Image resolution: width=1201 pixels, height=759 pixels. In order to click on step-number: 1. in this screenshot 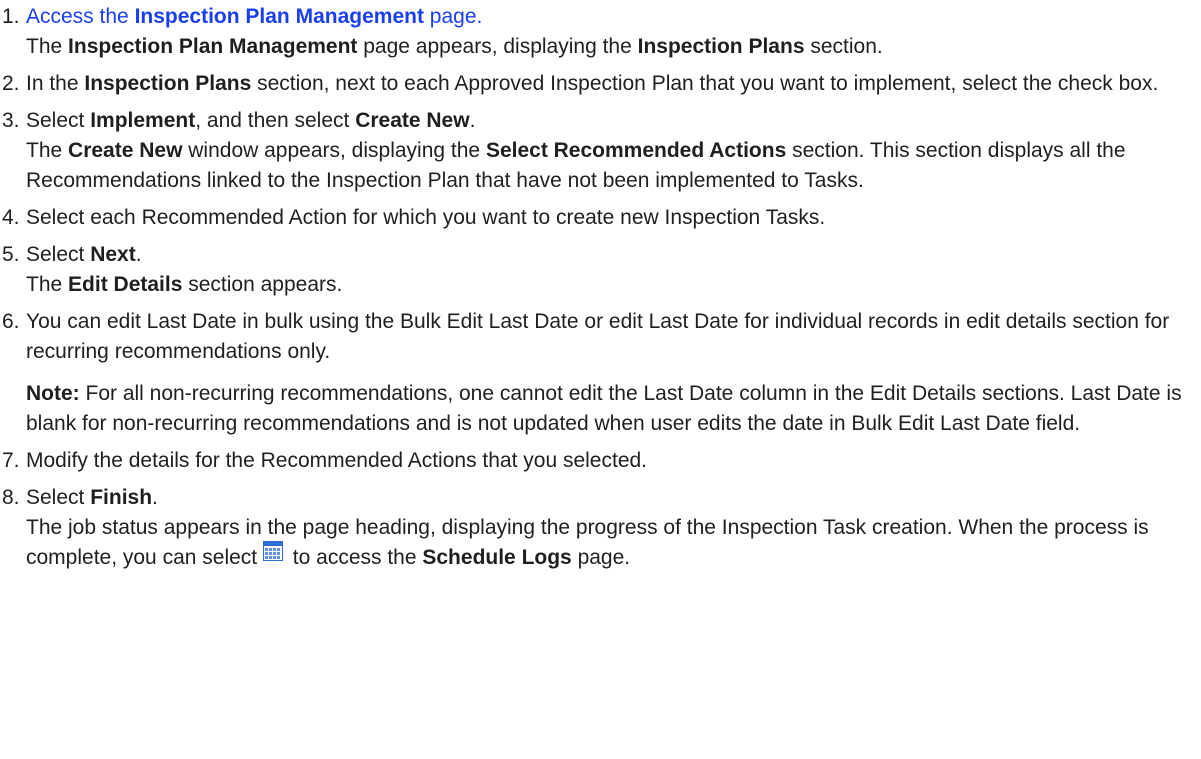, I will do `click(11, 16)`.